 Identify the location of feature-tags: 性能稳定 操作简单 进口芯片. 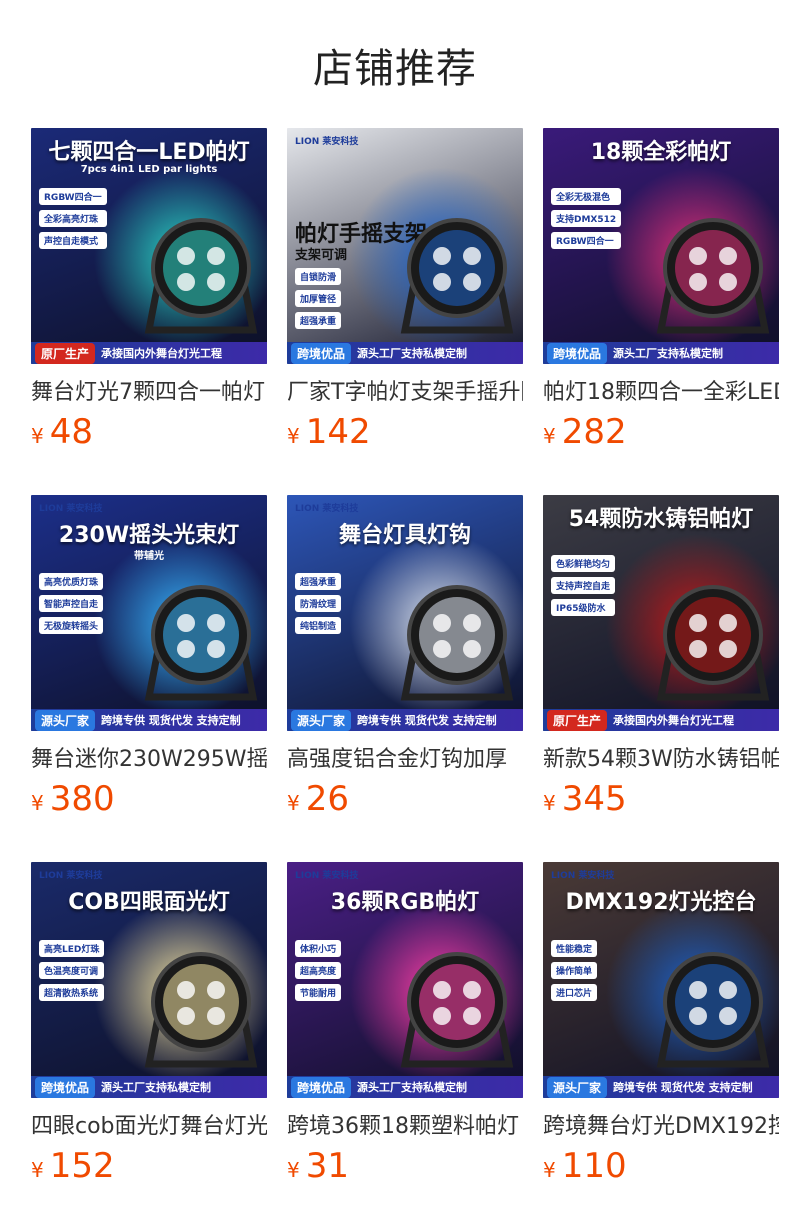
(574, 973).